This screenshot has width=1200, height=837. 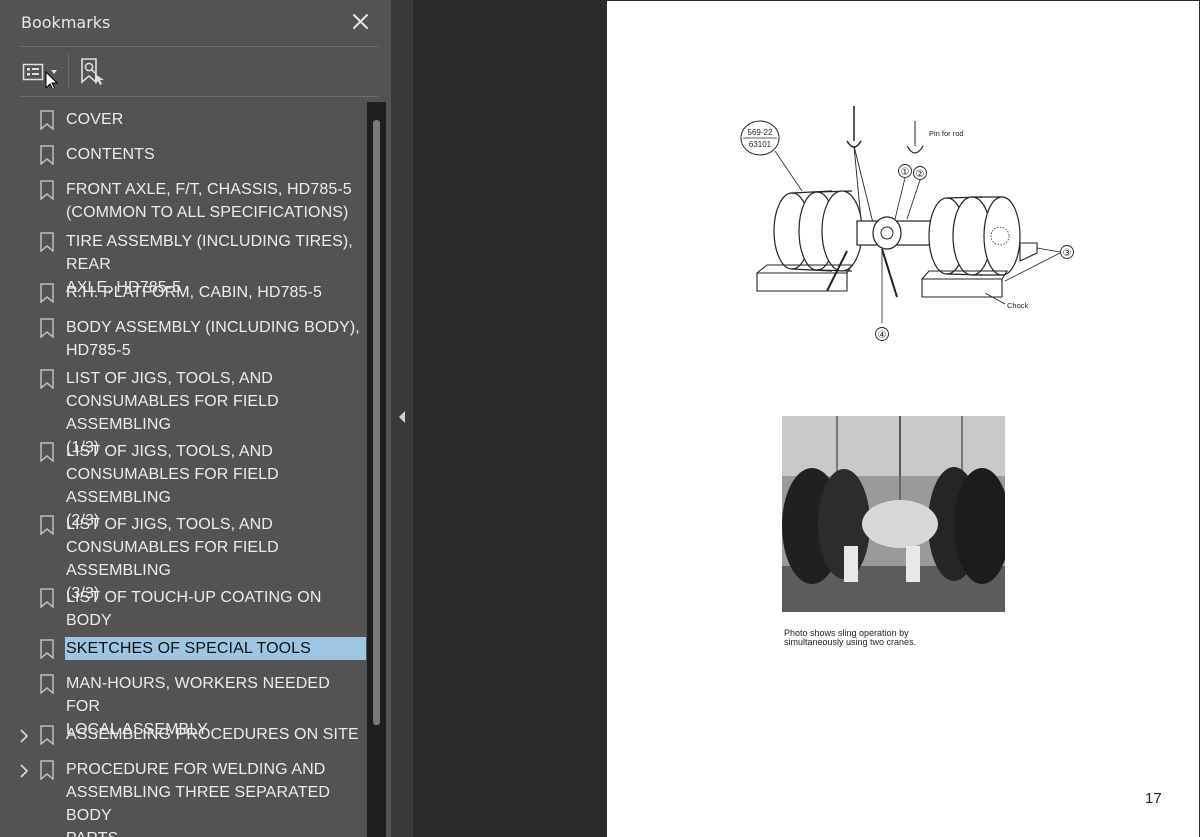 I want to click on callout-2: ②, so click(x=920, y=174).